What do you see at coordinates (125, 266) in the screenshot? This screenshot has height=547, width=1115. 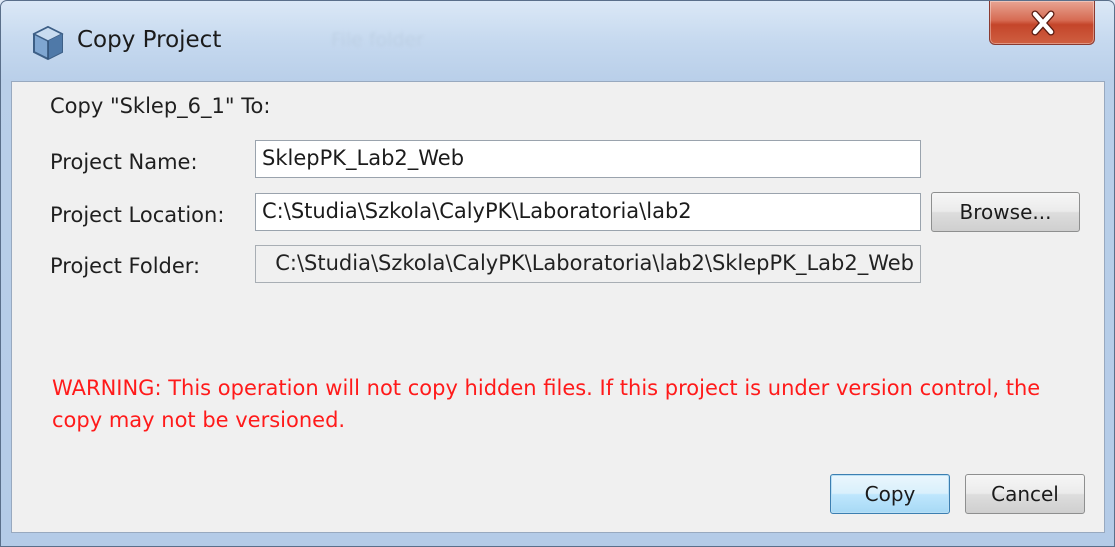 I see `project-folder-label: Project Folder:` at bounding box center [125, 266].